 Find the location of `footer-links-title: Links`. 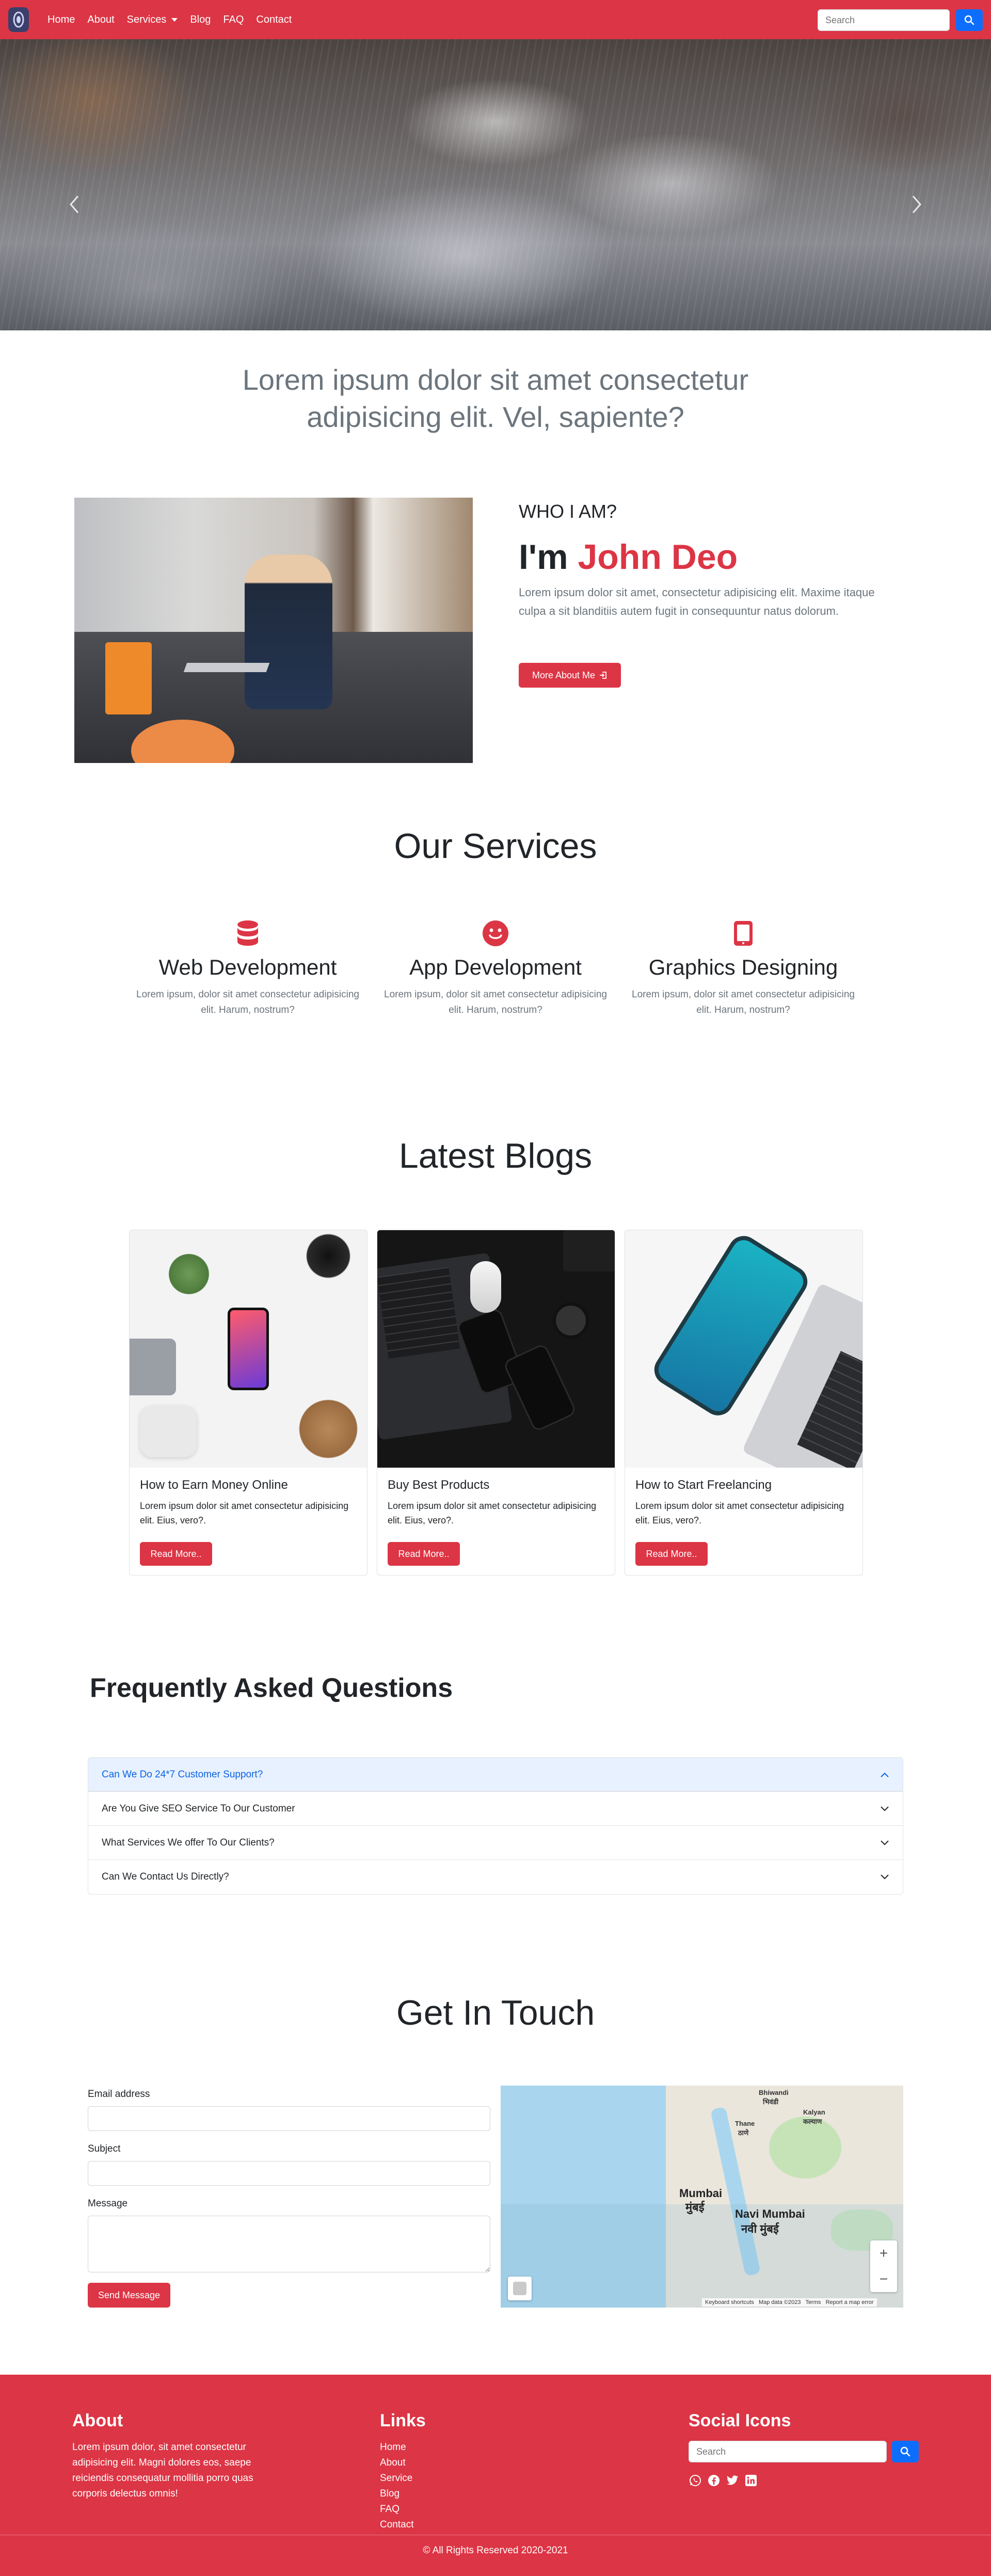

footer-links-title: Links is located at coordinates (403, 2420).